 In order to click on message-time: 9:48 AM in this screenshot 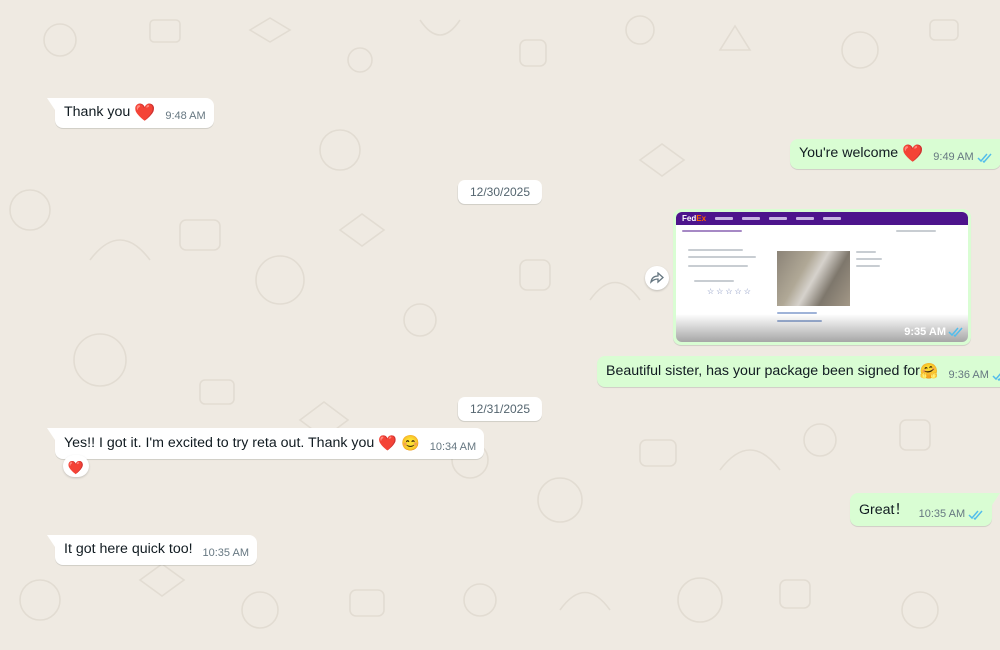, I will do `click(185, 116)`.